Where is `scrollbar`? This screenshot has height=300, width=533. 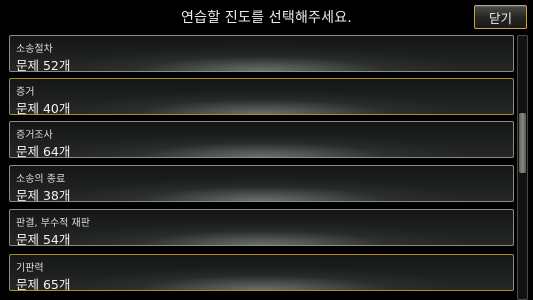
scrollbar is located at coordinates (522, 167).